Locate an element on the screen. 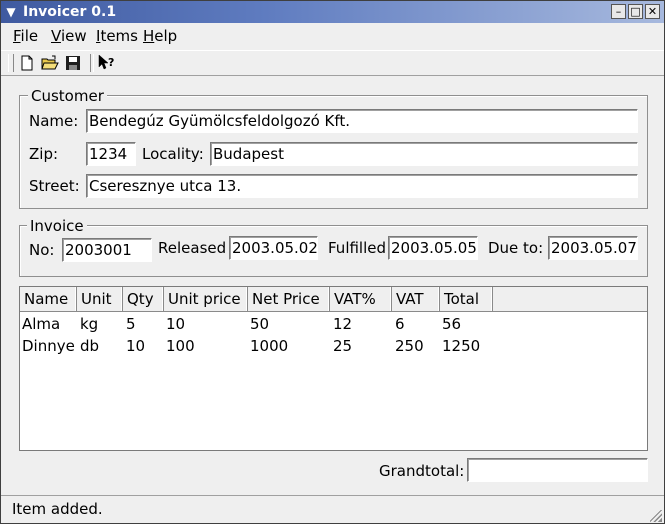  fulfilled-label: Fulfilled is located at coordinates (357, 248).